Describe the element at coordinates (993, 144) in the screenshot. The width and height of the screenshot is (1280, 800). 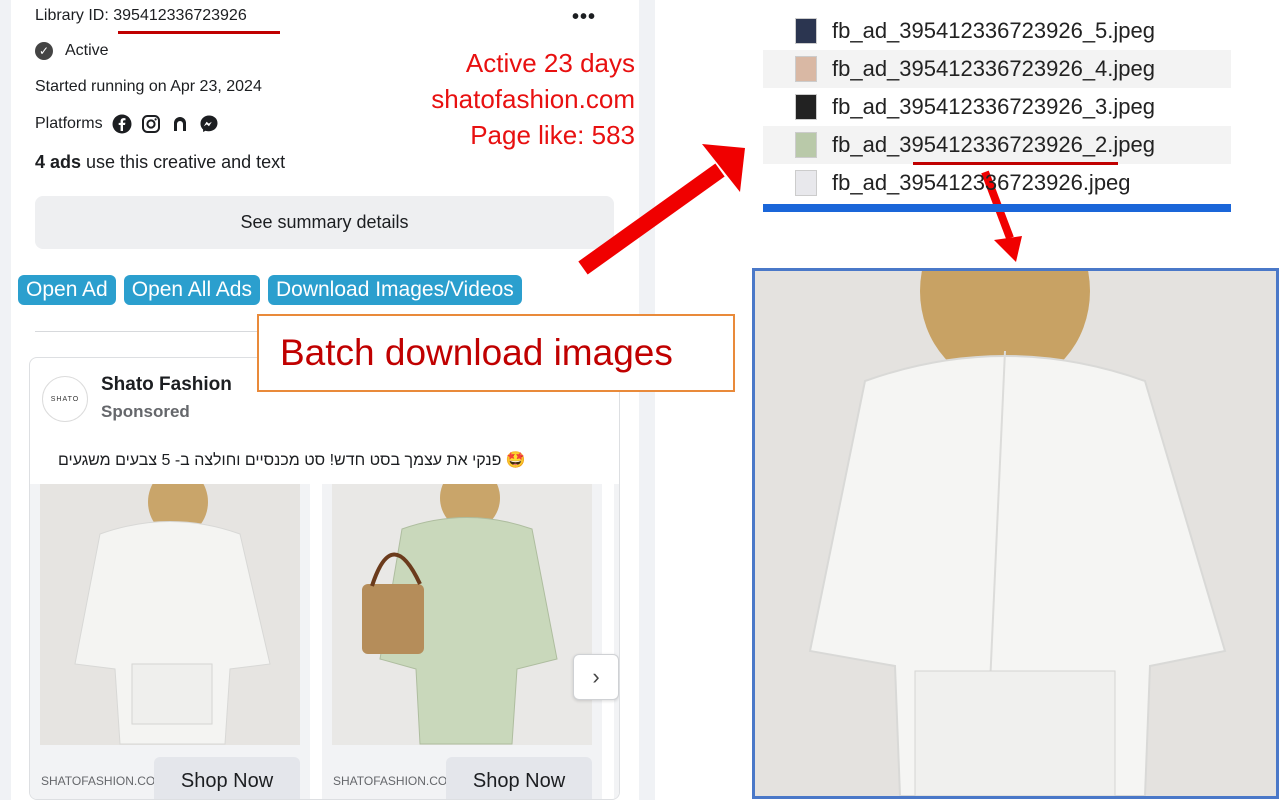
I see `file-name: fb_ad_395412336723926_2.jpeg` at that location.